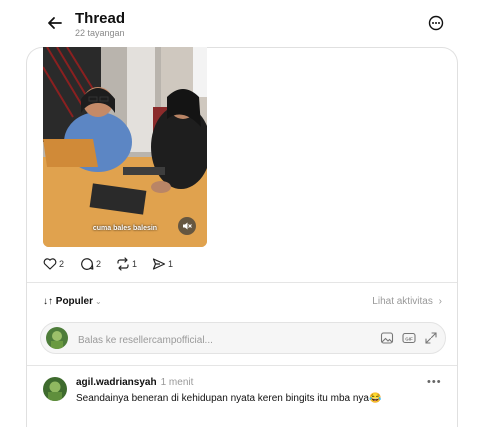 This screenshot has width=500, height=427. I want to click on like-button: 2, so click(55, 264).